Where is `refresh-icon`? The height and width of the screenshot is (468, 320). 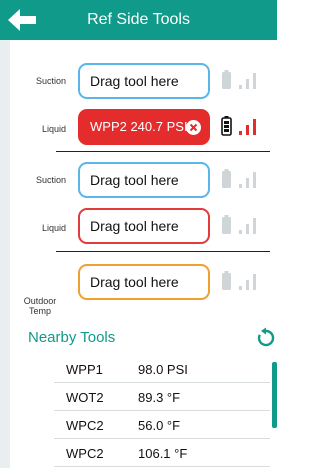 refresh-icon is located at coordinates (266, 337).